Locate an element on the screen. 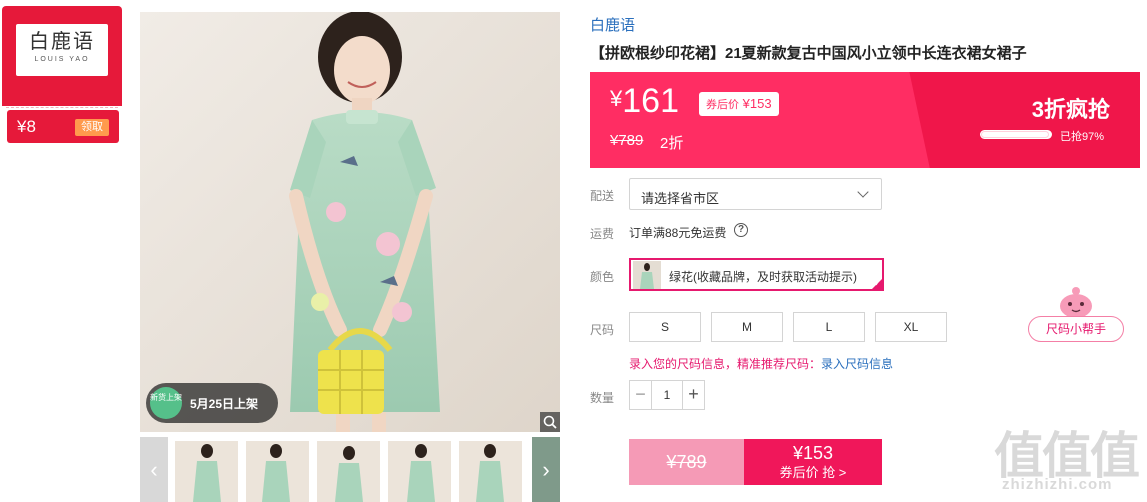  original-price-value: ¥789 is located at coordinates (627, 140).